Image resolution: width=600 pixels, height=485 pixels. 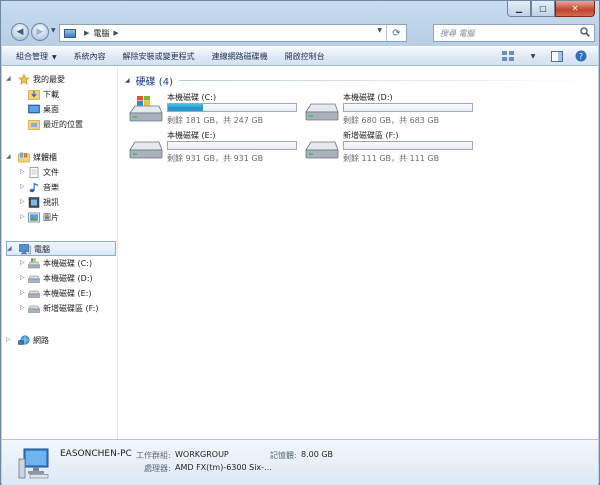 What do you see at coordinates (60, 157) in the screenshot?
I see `sidebar-item-libraries: ◢ 媒體櫃` at bounding box center [60, 157].